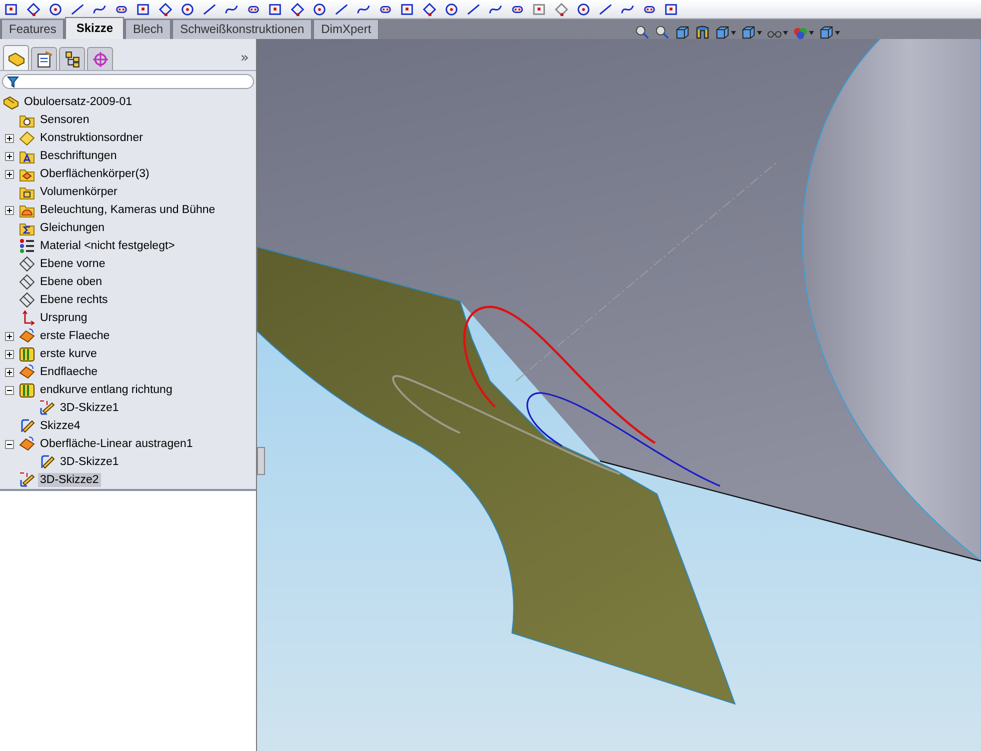 This screenshot has height=751, width=981. What do you see at coordinates (244, 60) in the screenshot?
I see `more-tabs-button: »` at bounding box center [244, 60].